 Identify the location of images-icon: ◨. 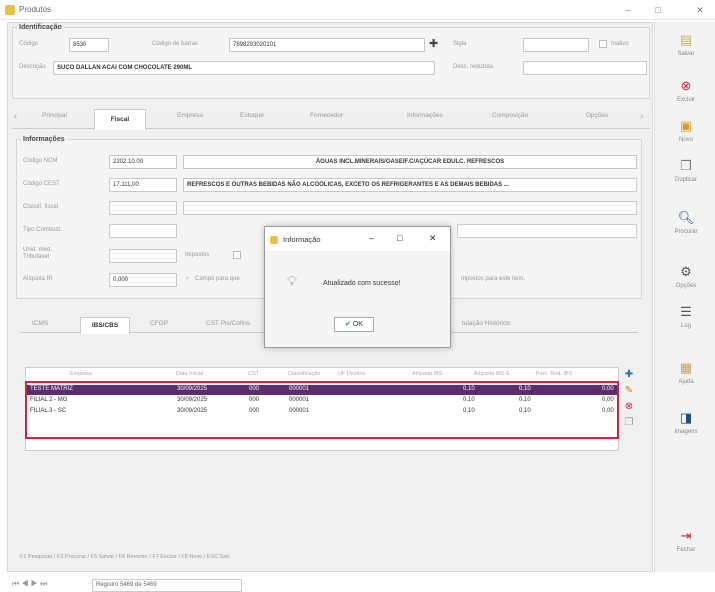
(686, 417).